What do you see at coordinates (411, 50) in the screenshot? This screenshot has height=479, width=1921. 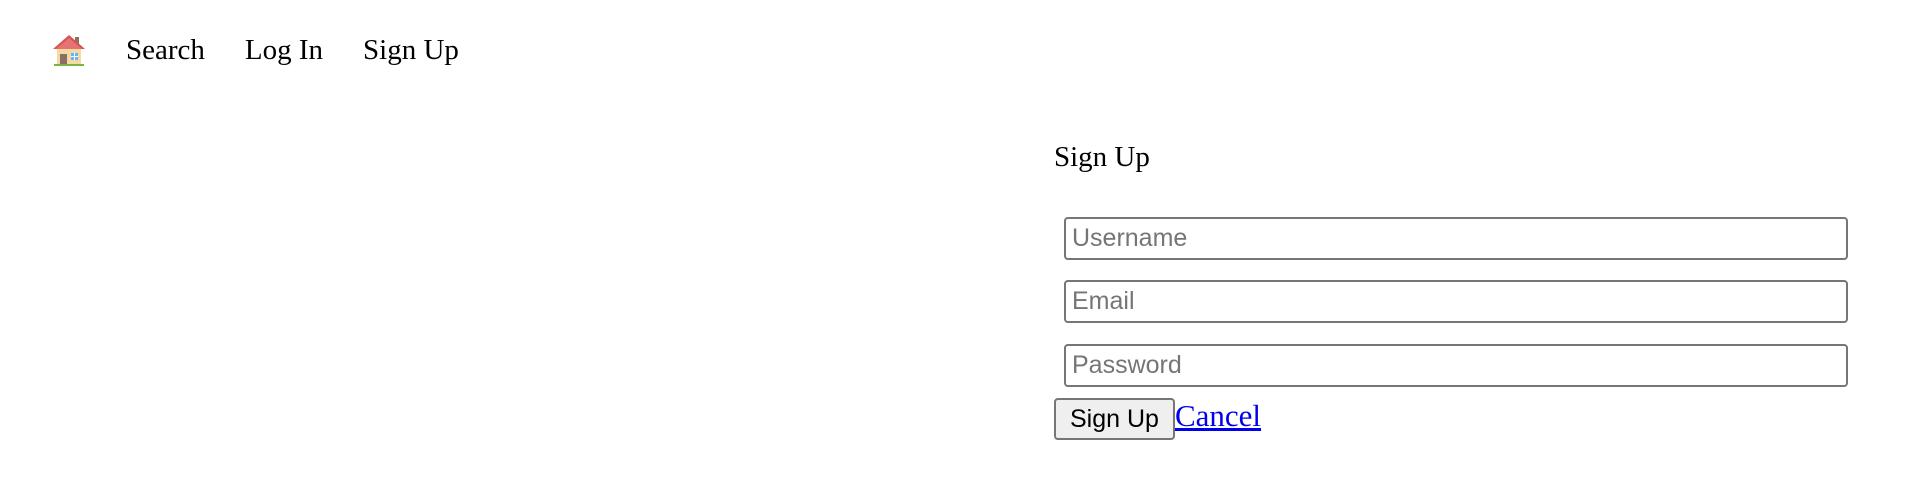 I see `nav-signup-link: Sign Up` at bounding box center [411, 50].